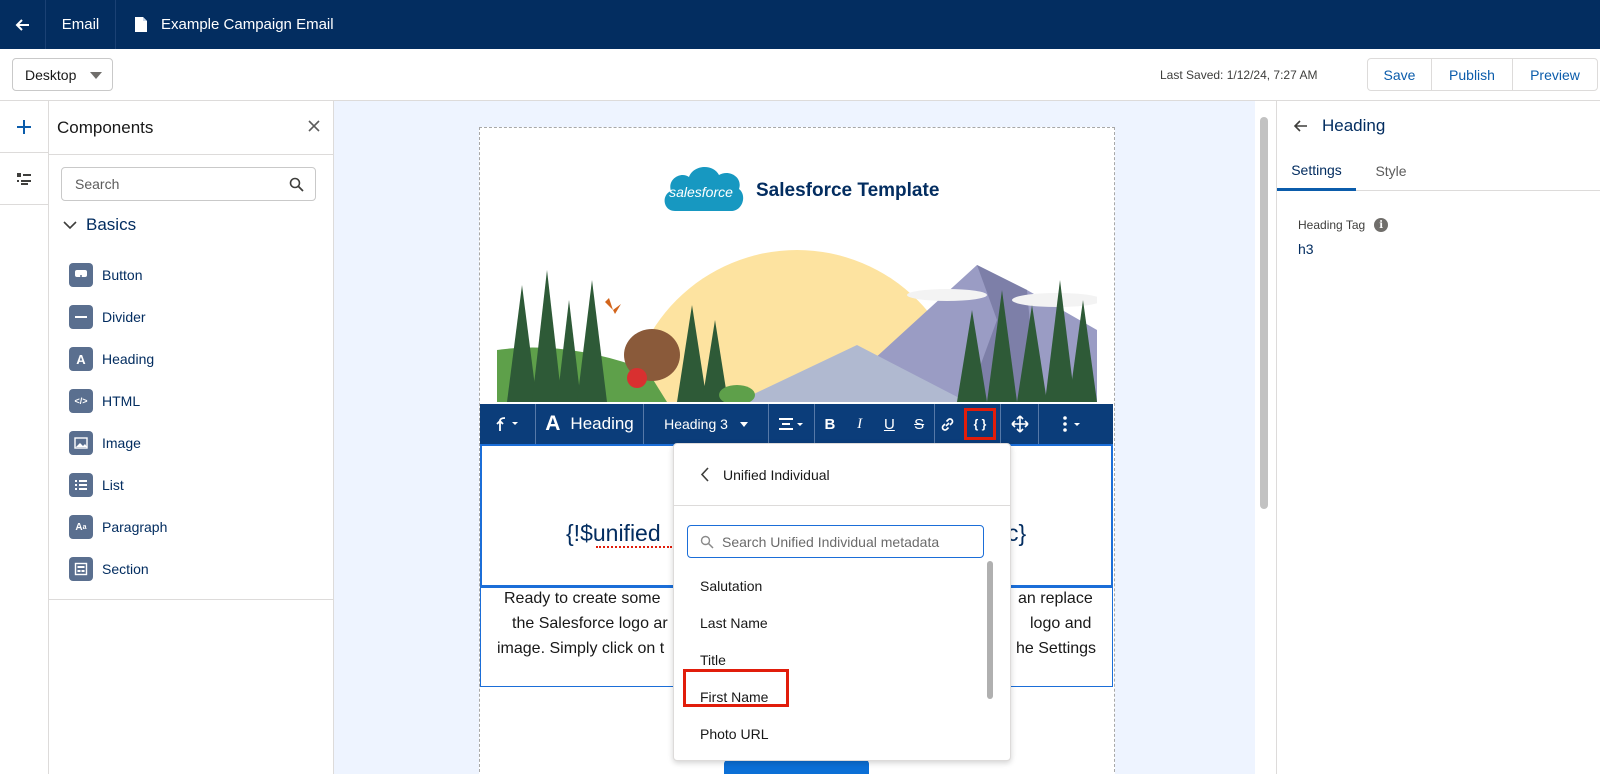 The height and width of the screenshot is (774, 1600). I want to click on component-label: HTML, so click(121, 401).